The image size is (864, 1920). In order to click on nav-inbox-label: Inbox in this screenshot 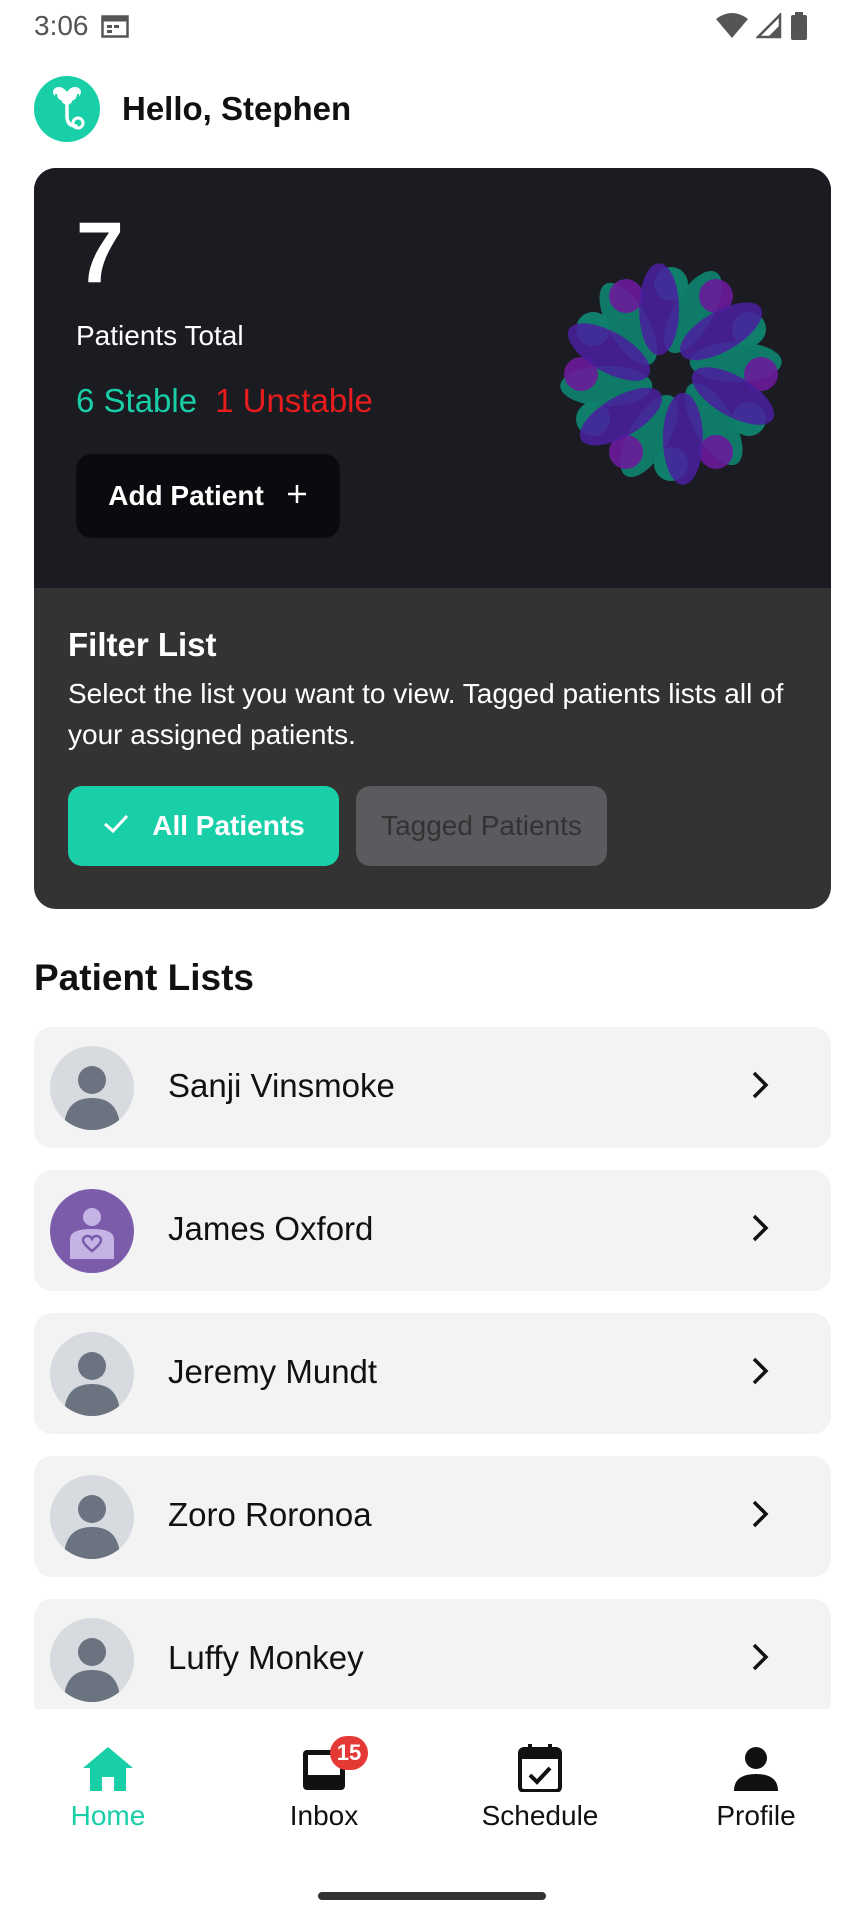, I will do `click(324, 1815)`.